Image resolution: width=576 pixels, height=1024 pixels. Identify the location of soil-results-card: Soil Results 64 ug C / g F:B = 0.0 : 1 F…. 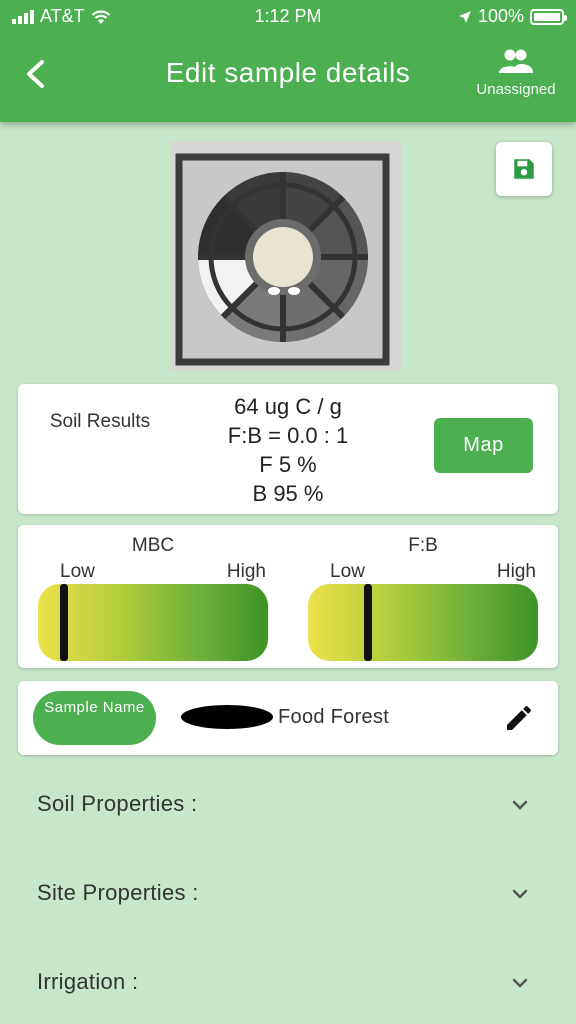
(288, 449).